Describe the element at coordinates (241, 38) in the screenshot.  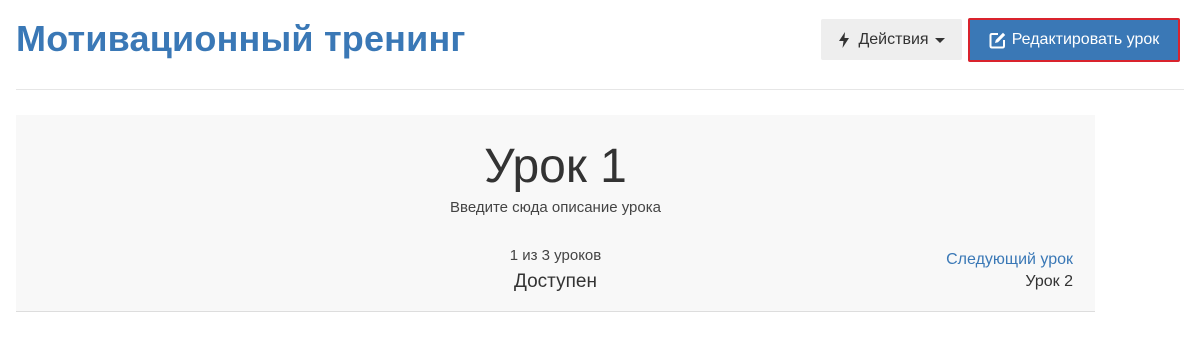
I see `page-title: Мотивационный тренинг` at that location.